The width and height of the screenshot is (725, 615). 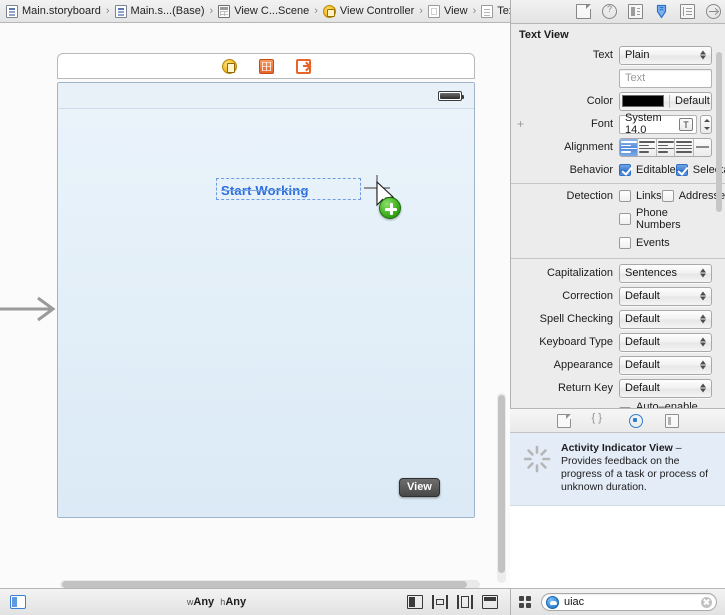 What do you see at coordinates (265, 190) in the screenshot?
I see `start-working-label: Start Working` at bounding box center [265, 190].